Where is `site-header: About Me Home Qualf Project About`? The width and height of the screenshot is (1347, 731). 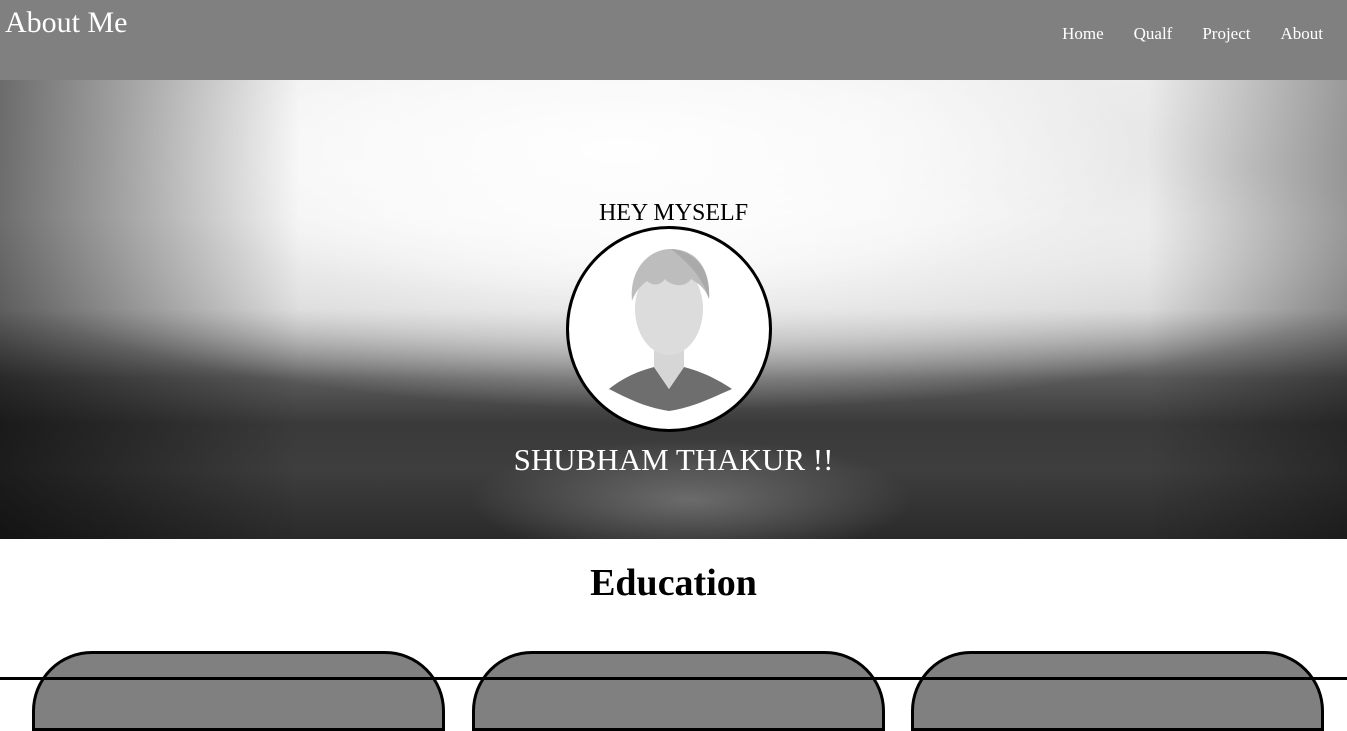
site-header: About Me Home Qualf Project About is located at coordinates (673, 40).